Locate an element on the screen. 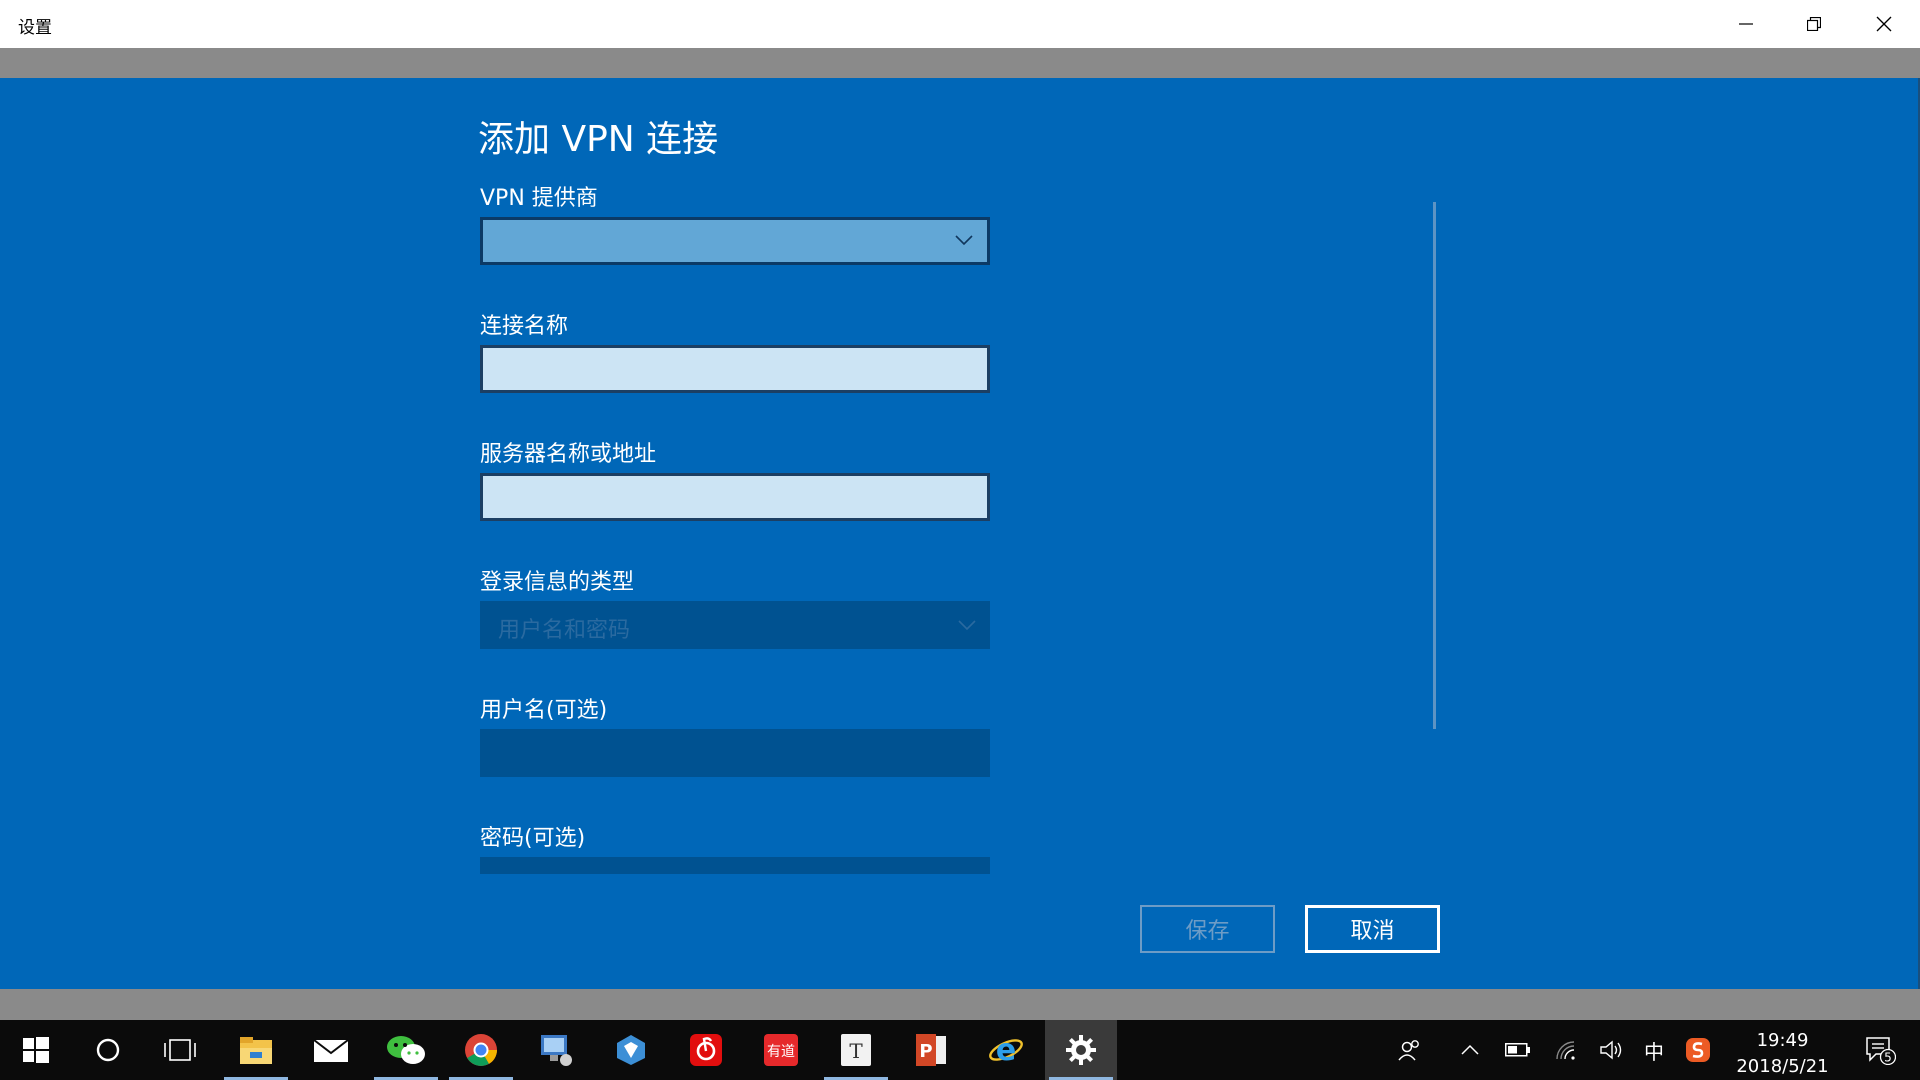 Image resolution: width=1920 pixels, height=1080 pixels. bottom-dim-band is located at coordinates (960, 1004).